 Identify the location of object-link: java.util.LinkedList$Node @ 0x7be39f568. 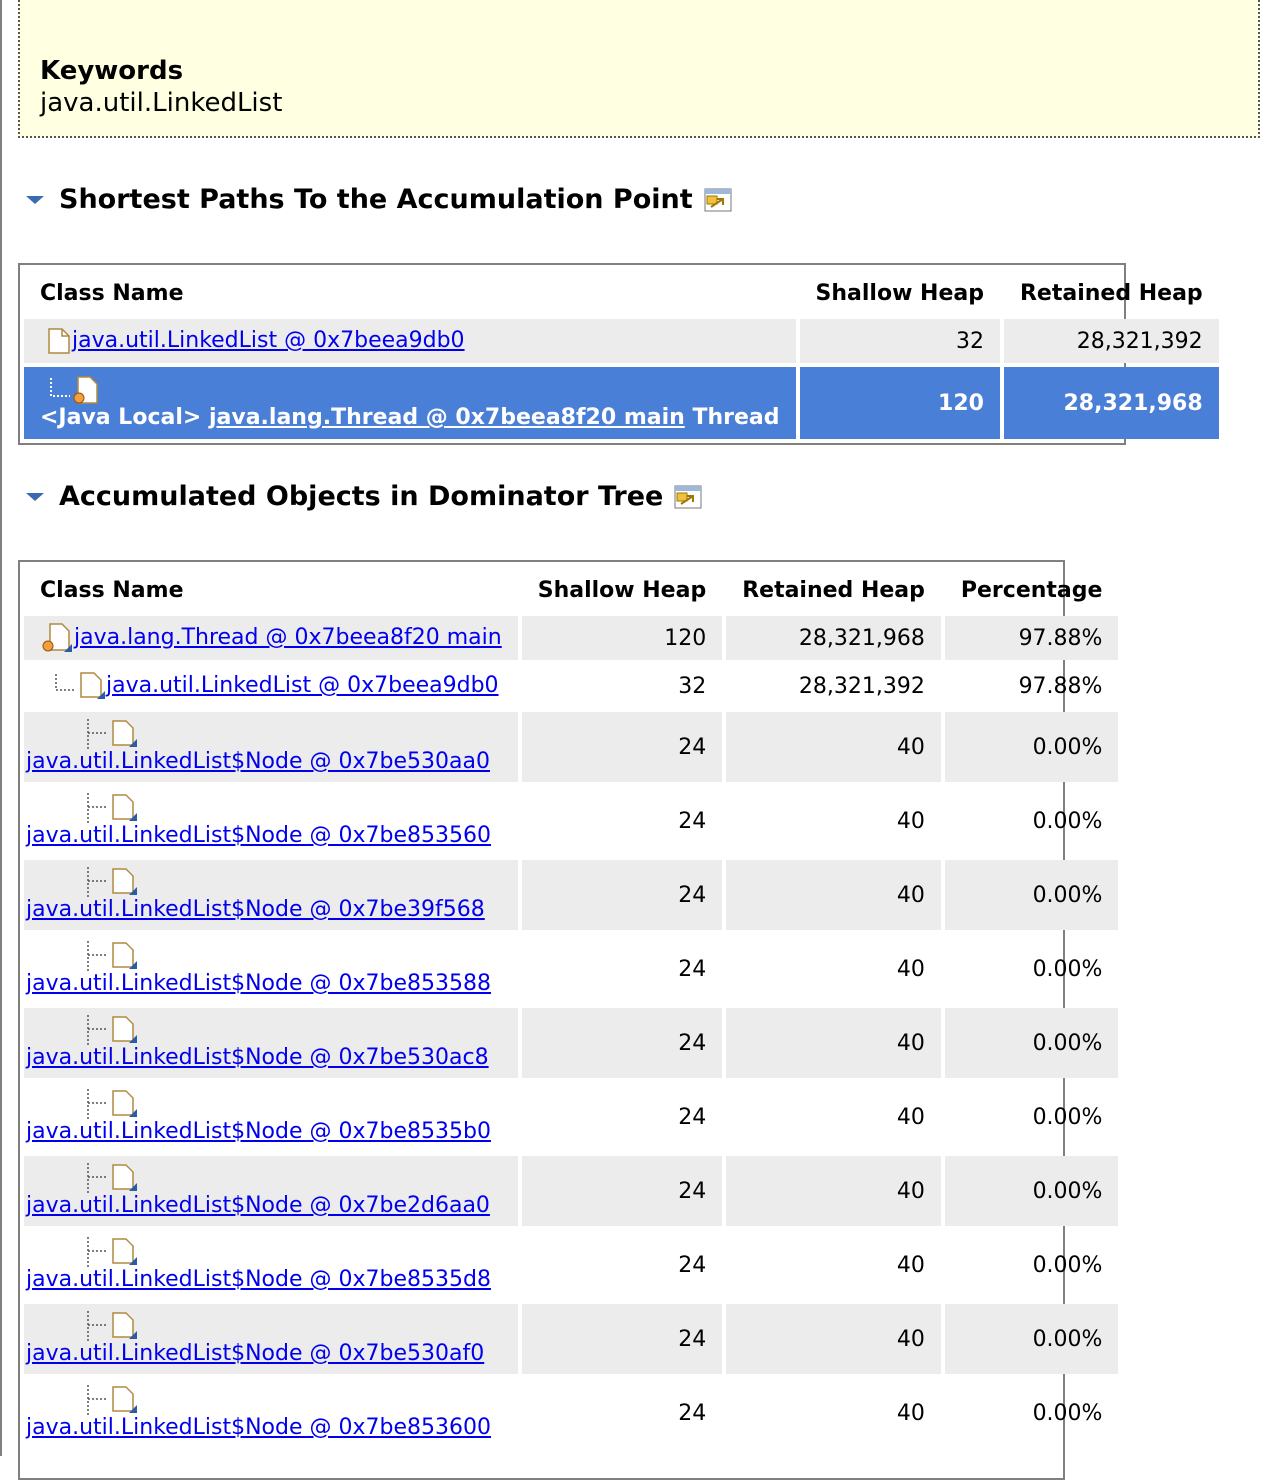
(255, 909).